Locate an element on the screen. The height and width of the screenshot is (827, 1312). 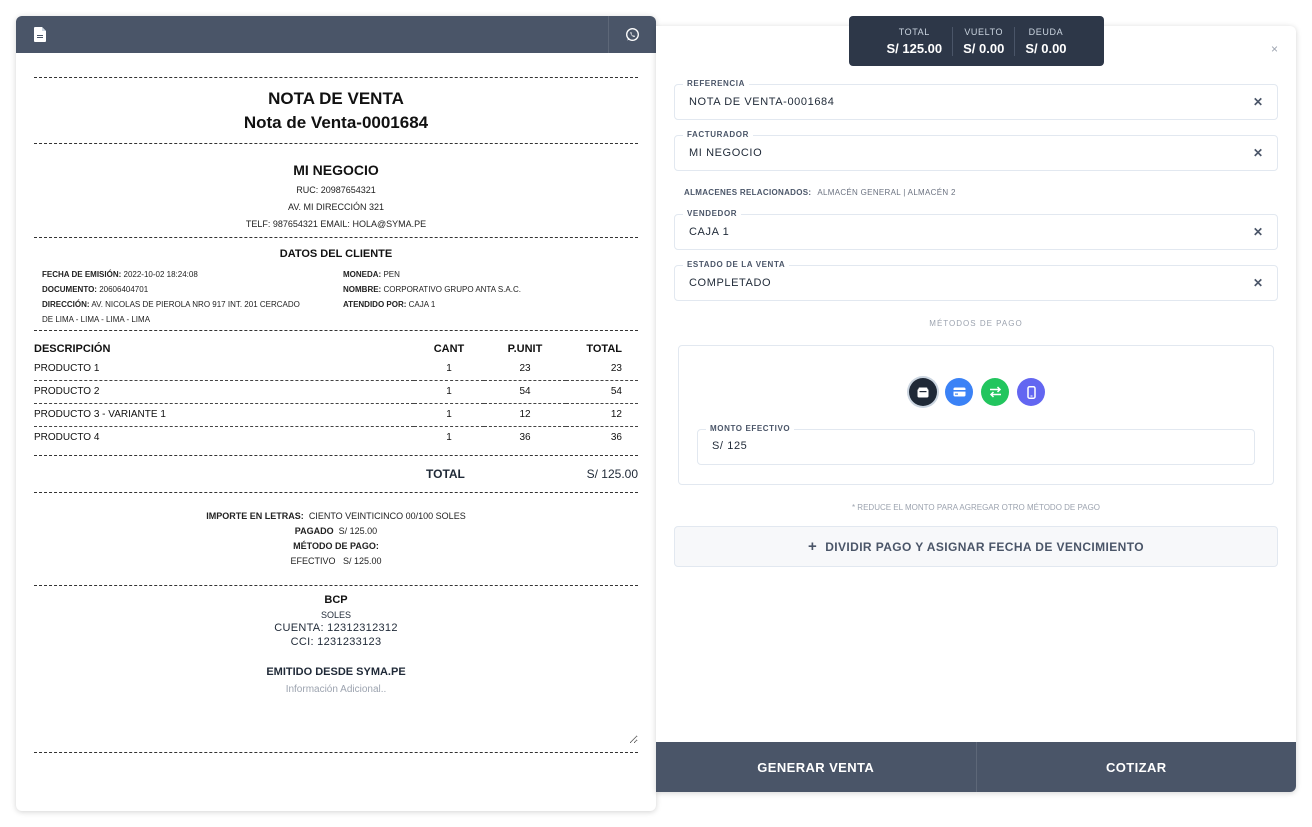
documento-value: 20606404701 is located at coordinates (124, 289).